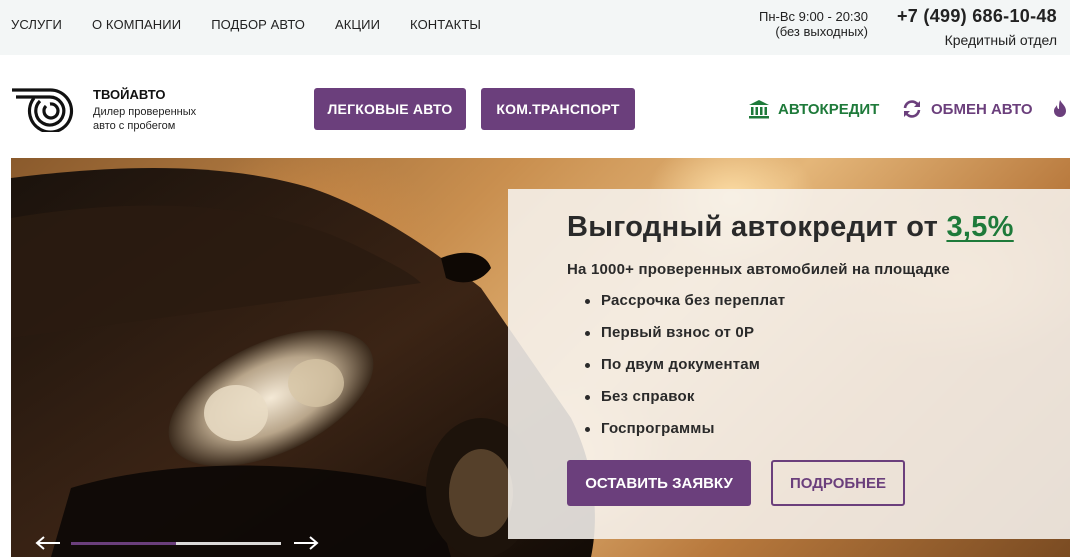 This screenshot has width=1070, height=557. I want to click on nav-item-car-selection: ПОДБОР АВТО, so click(258, 24).